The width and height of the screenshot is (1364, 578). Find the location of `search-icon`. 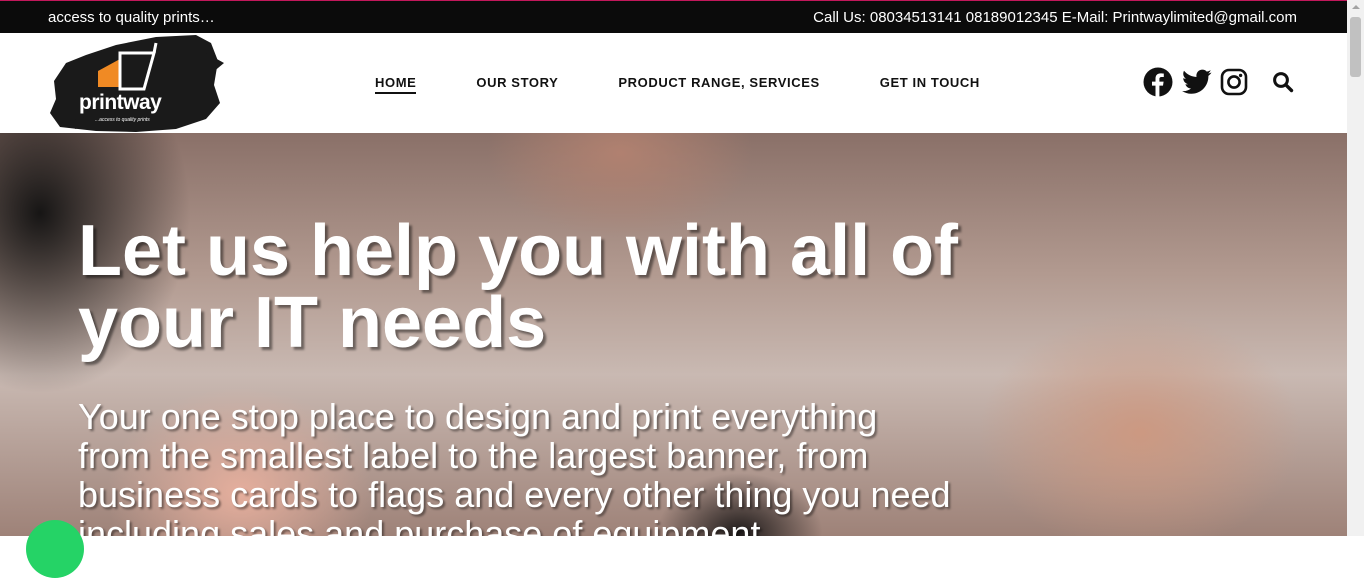

search-icon is located at coordinates (1283, 84).